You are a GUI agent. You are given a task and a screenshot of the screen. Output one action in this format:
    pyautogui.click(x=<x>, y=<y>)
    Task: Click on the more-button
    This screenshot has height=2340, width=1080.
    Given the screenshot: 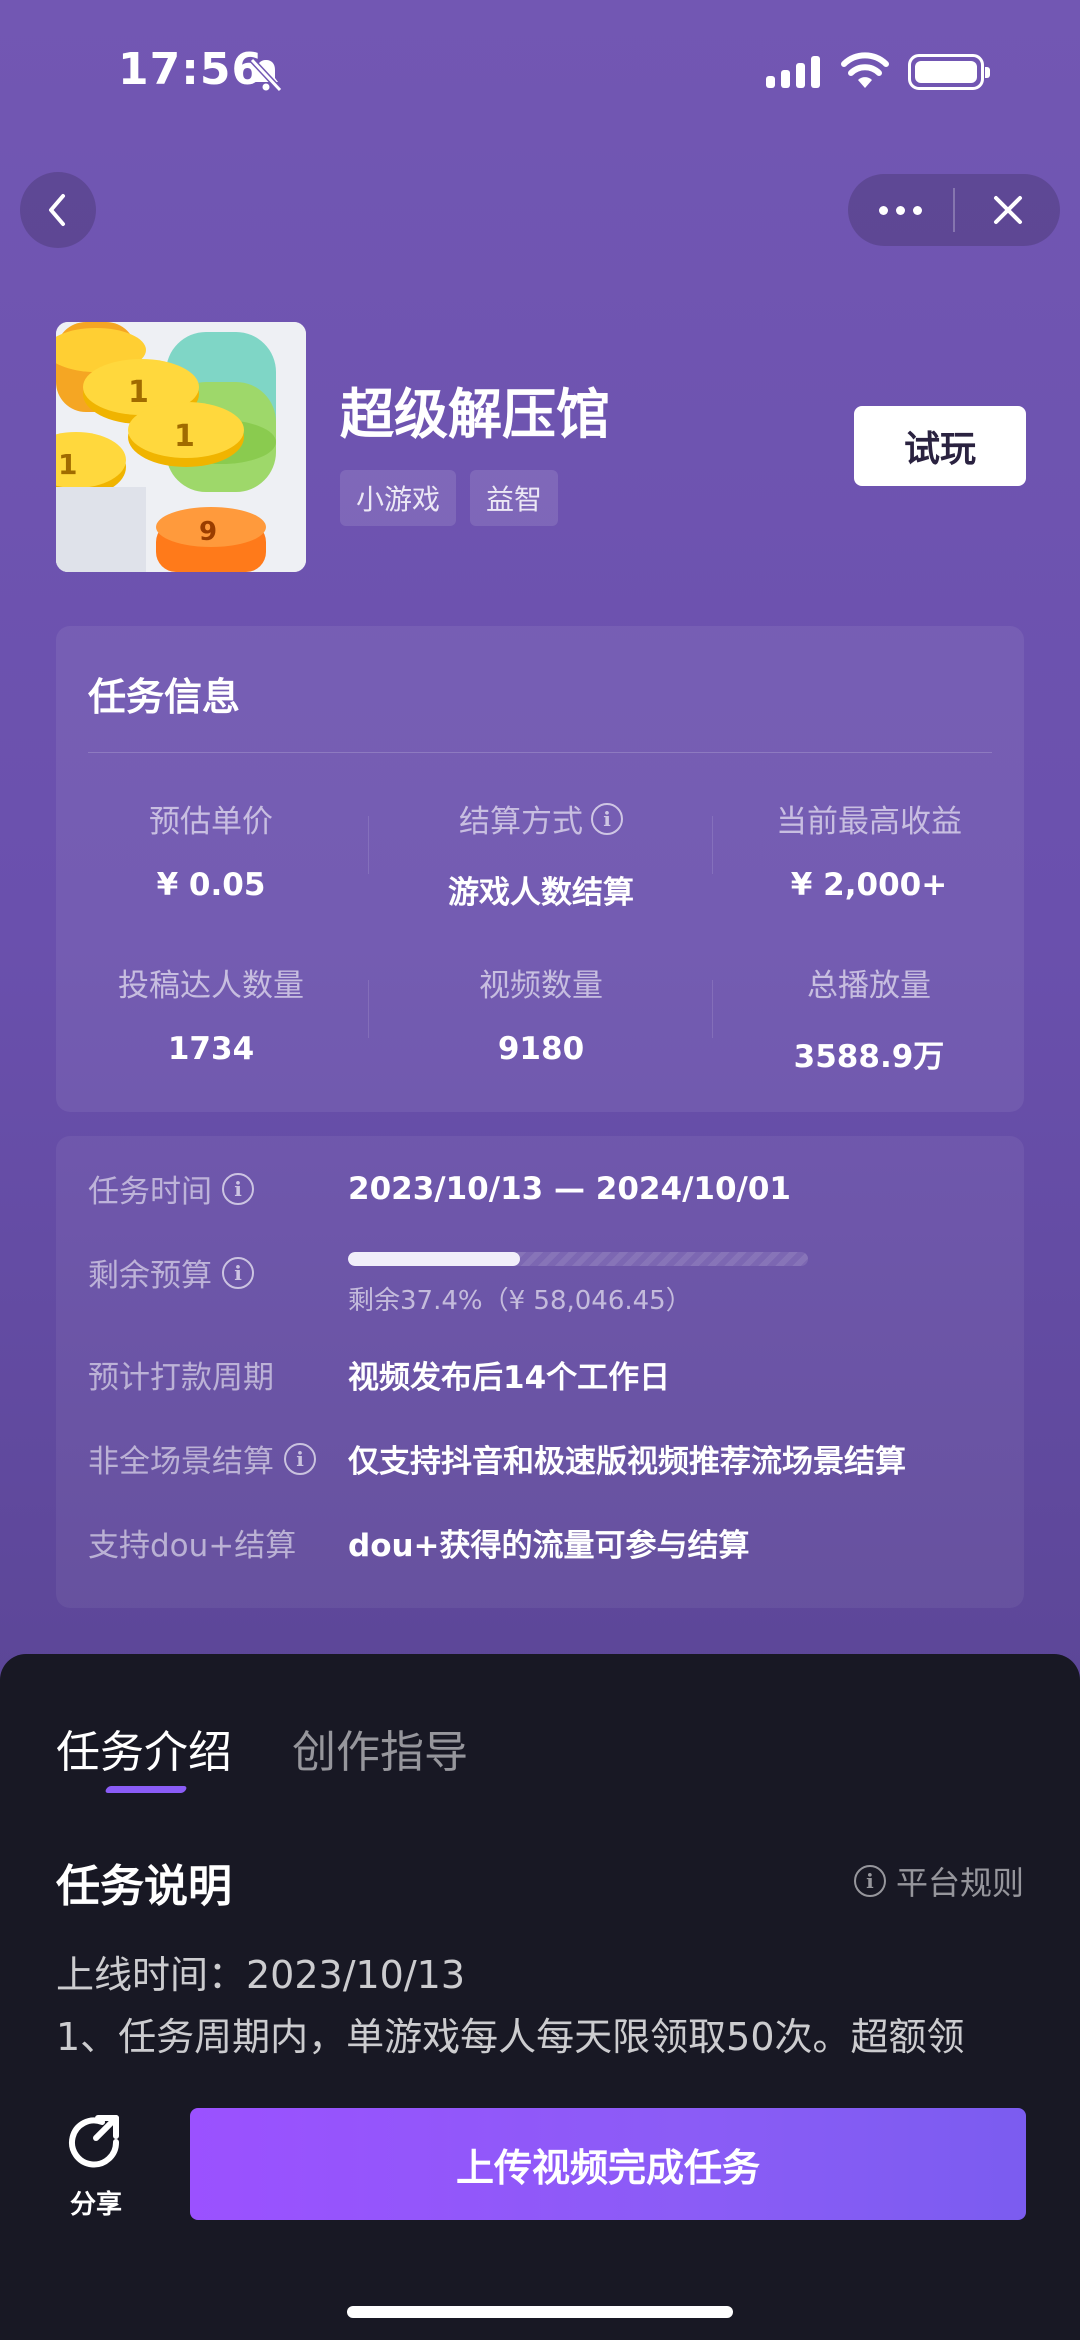 What is the action you would take?
    pyautogui.click(x=900, y=210)
    